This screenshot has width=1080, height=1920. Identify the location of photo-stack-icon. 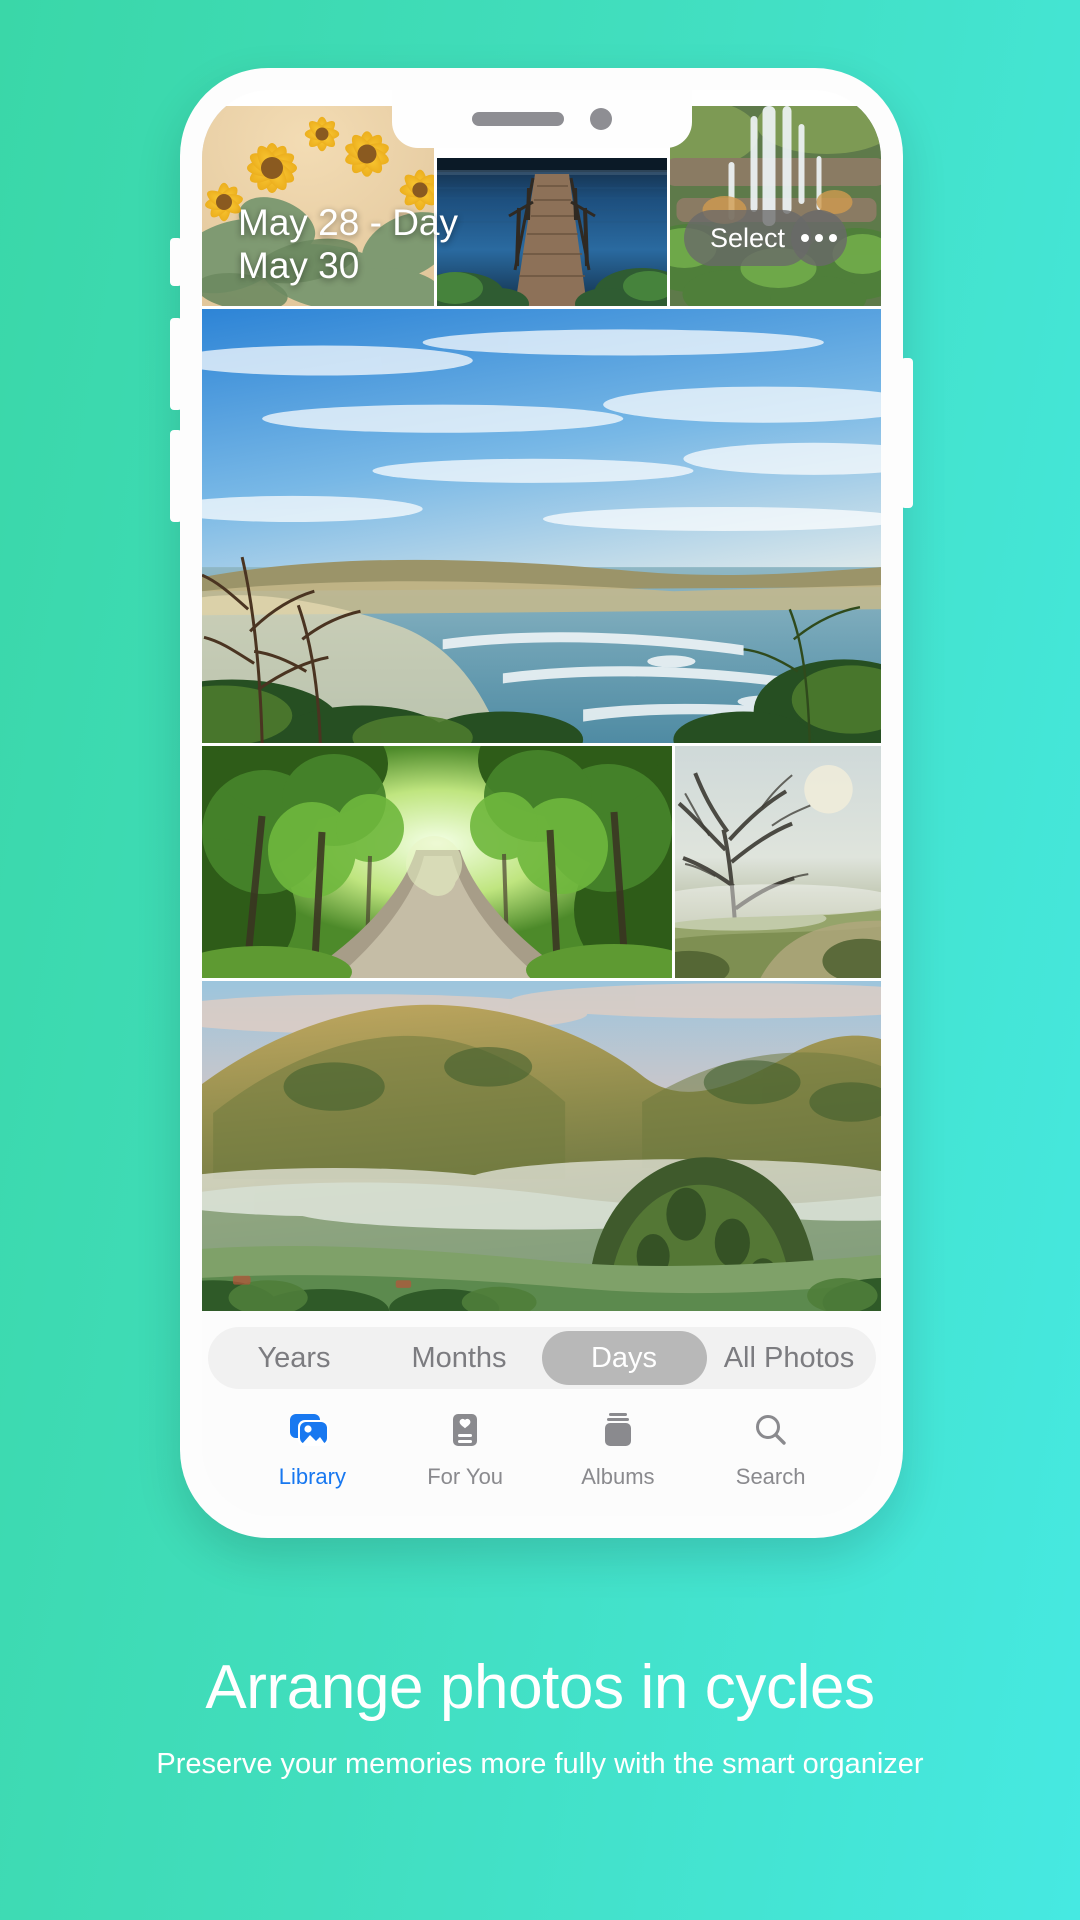
(312, 1431).